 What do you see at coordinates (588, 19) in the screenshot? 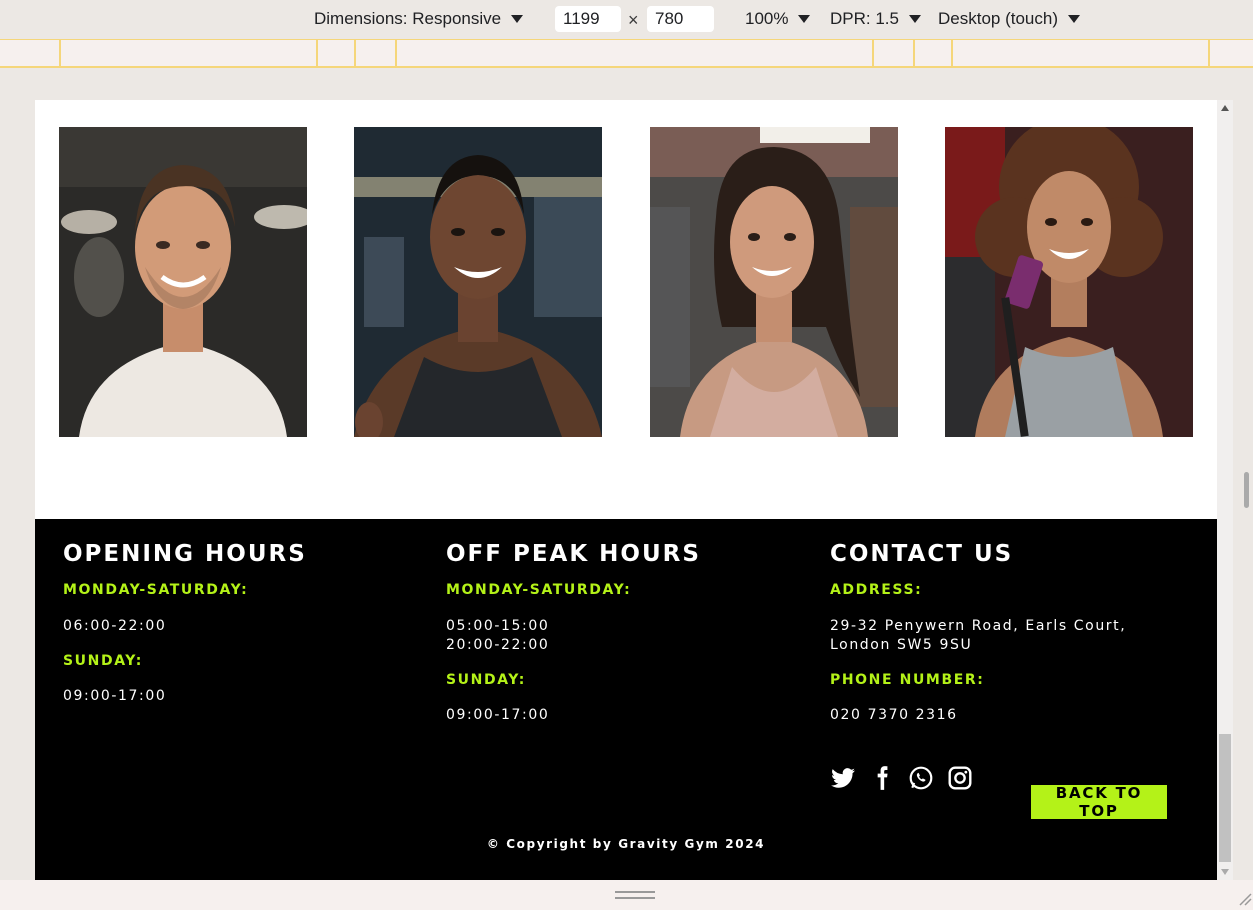
I see `width-input` at bounding box center [588, 19].